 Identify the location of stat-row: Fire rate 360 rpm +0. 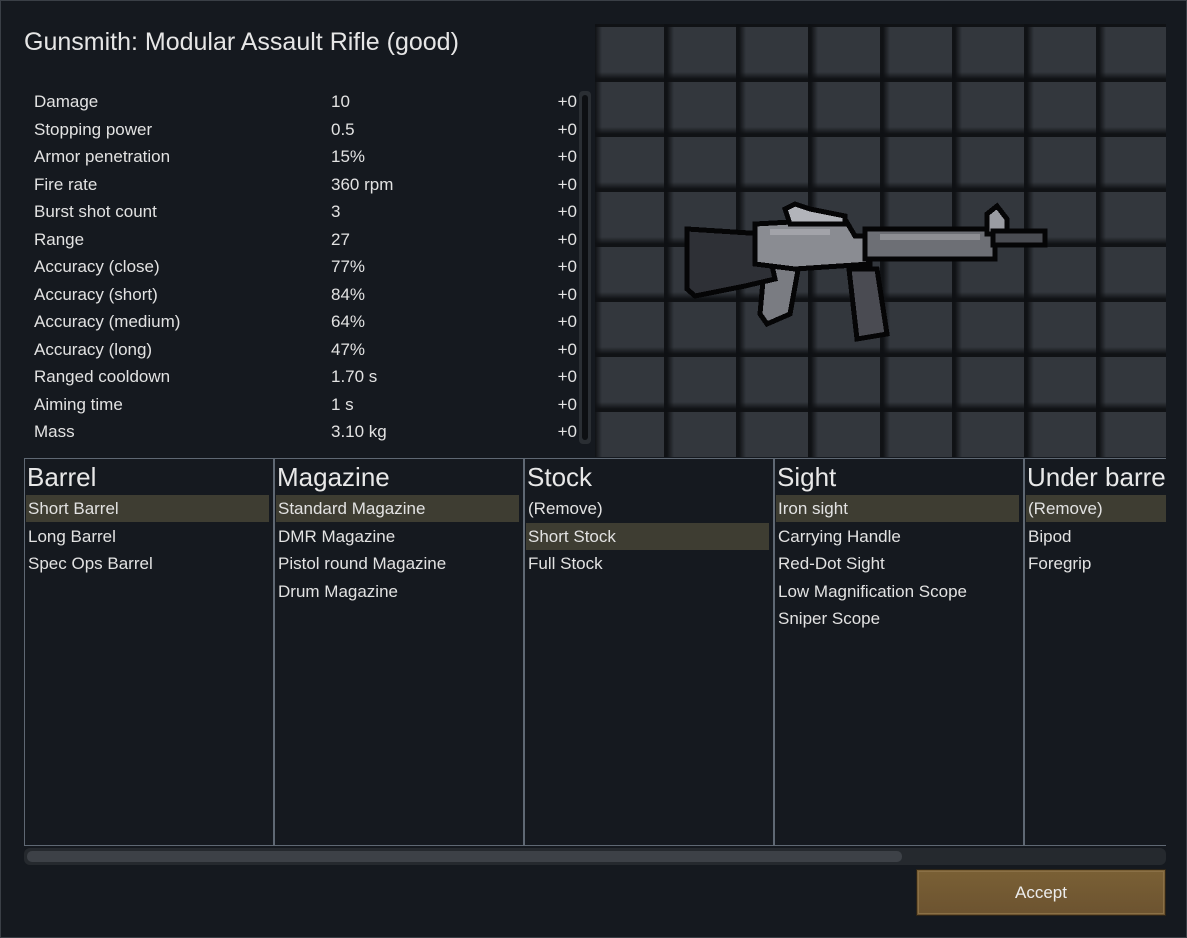
(301, 184).